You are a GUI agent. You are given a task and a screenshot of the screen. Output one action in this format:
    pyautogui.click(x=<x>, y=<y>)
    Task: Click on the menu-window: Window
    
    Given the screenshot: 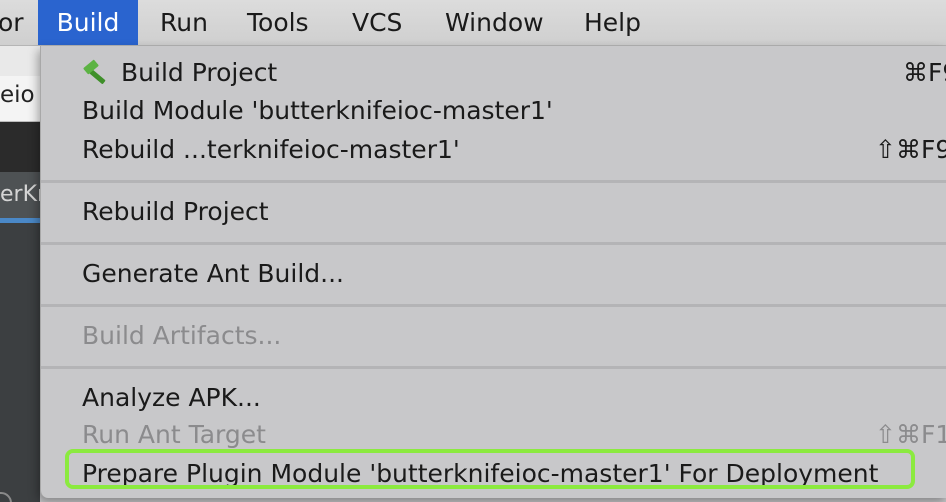 What is the action you would take?
    pyautogui.click(x=494, y=22)
    